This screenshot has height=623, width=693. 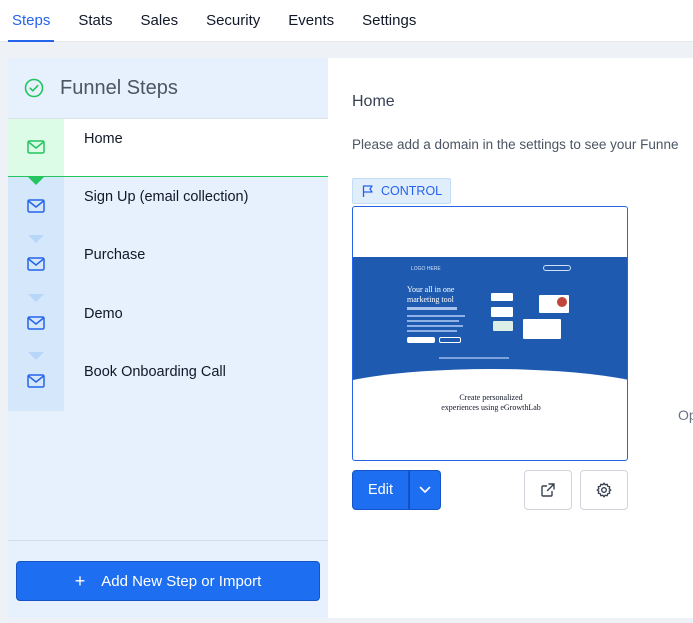 What do you see at coordinates (103, 139) in the screenshot?
I see `step-label: Home` at bounding box center [103, 139].